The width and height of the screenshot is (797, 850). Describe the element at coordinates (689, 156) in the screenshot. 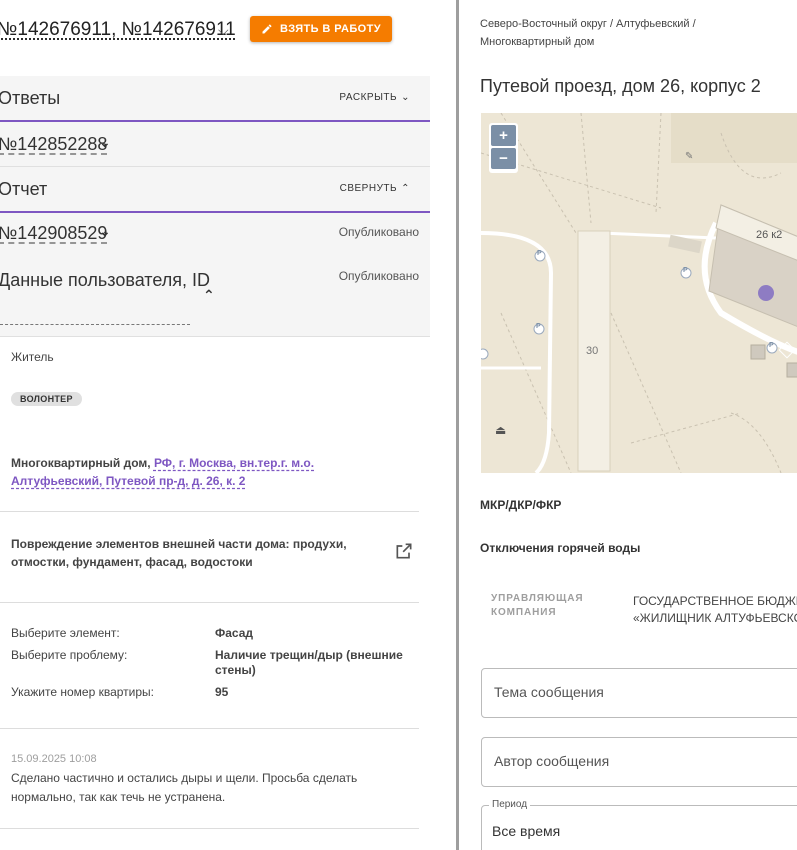

I see `pin-icon: ✎` at that location.